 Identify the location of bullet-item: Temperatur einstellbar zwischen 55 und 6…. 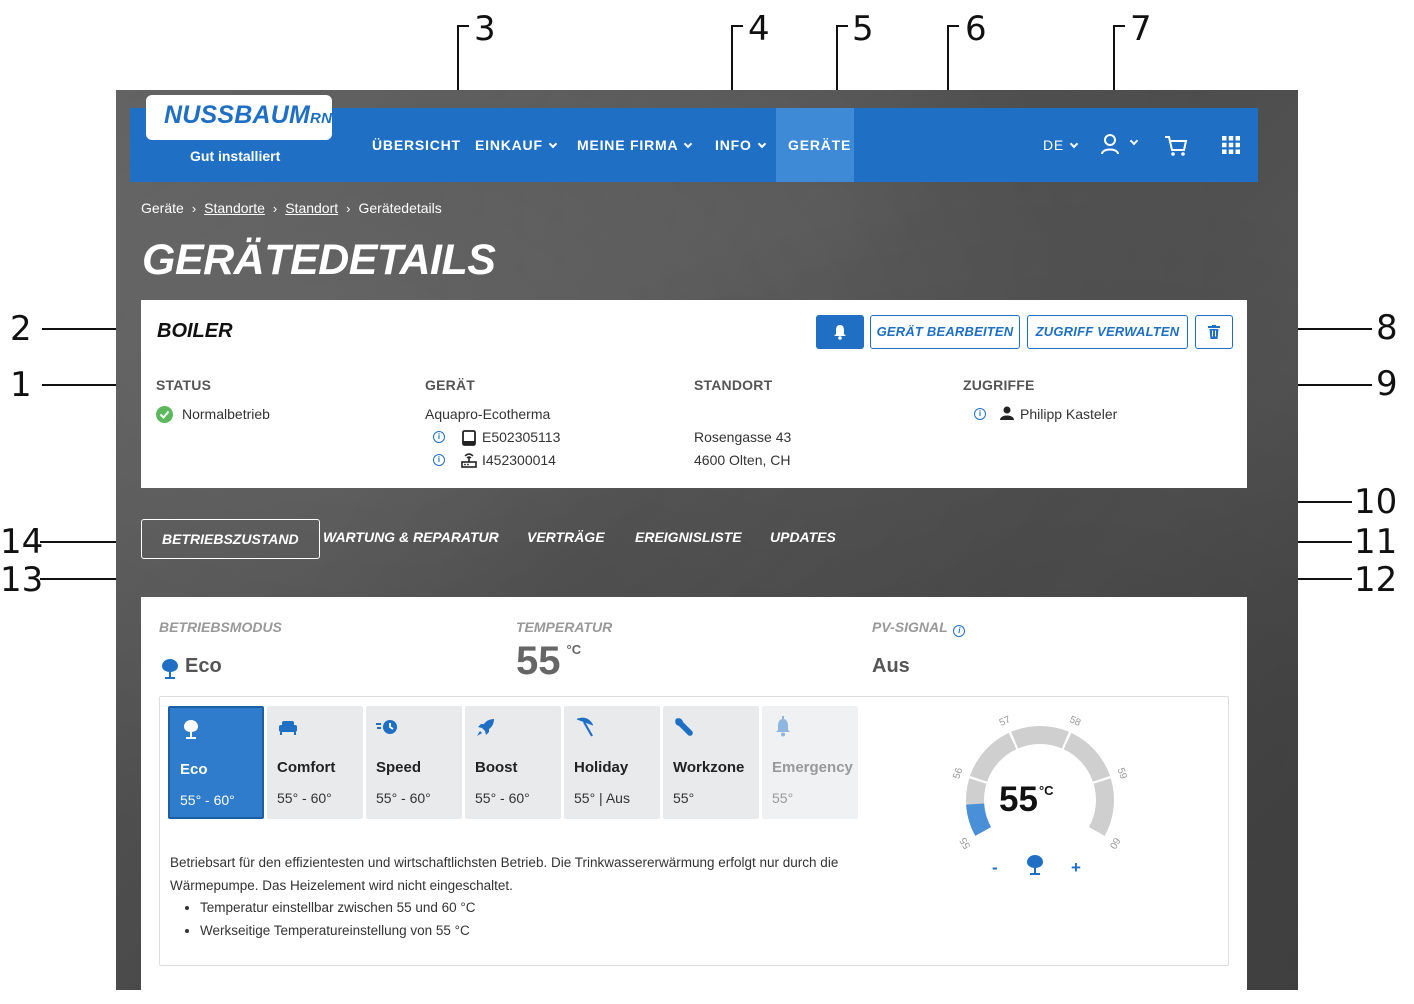
(535, 908).